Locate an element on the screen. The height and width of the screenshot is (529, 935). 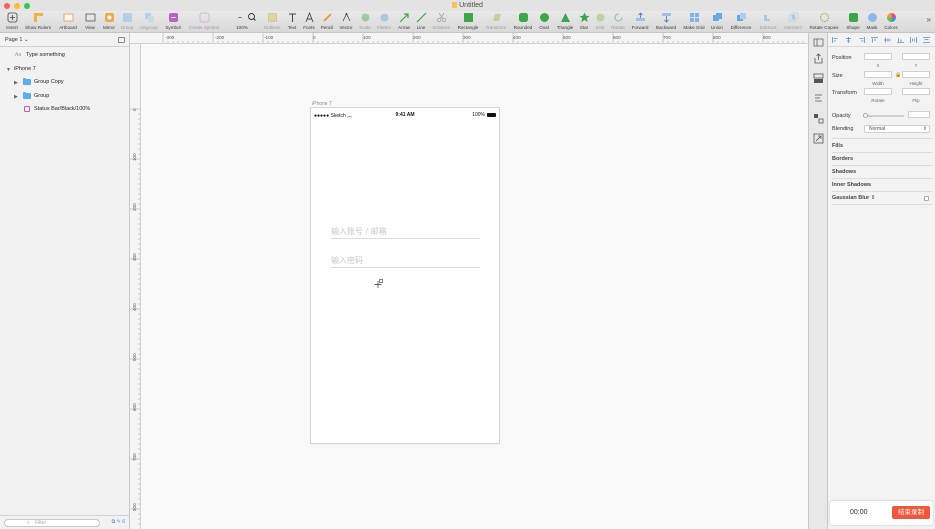
artboard-icon is located at coordinates (68, 17).